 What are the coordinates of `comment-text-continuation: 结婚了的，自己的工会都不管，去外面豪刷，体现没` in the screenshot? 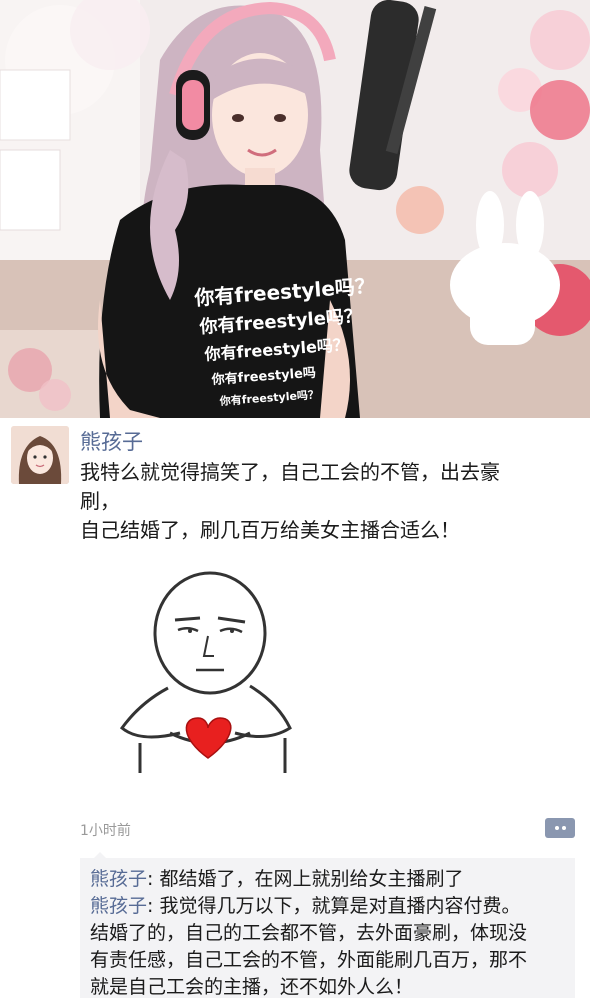 It's located at (309, 933).